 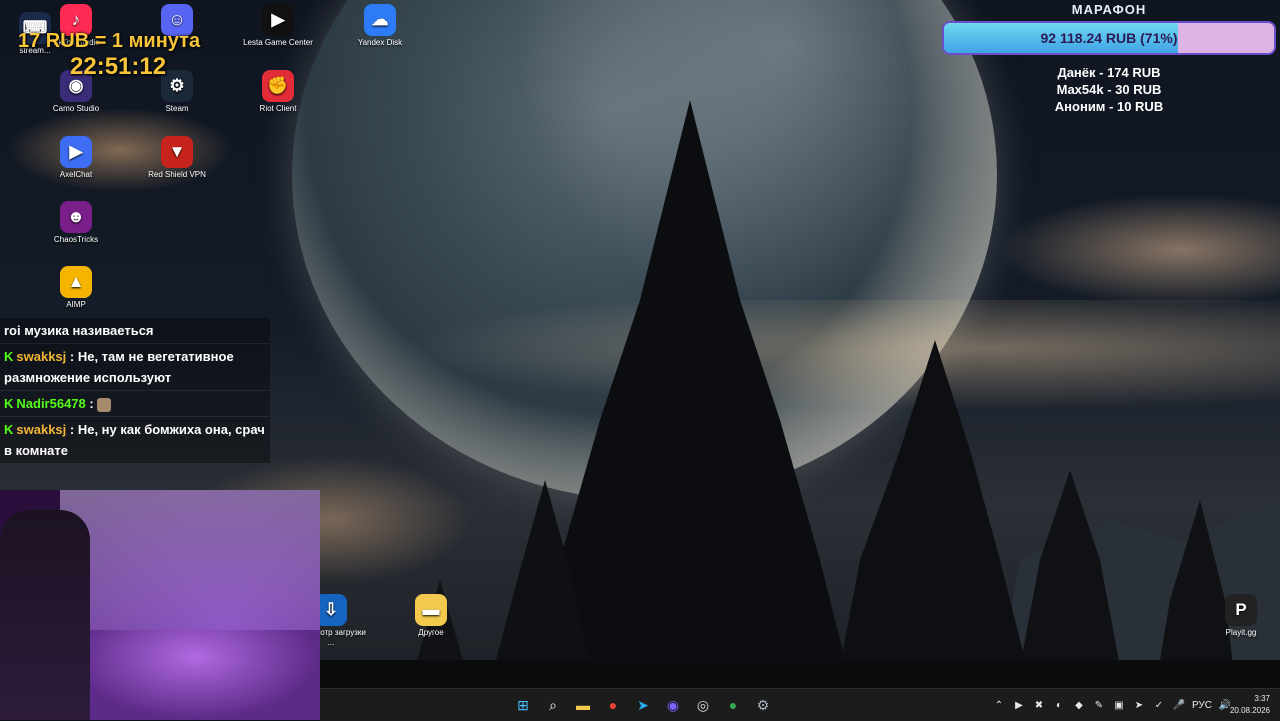 What do you see at coordinates (190, 565) in the screenshot?
I see `webcam-wall` at bounding box center [190, 565].